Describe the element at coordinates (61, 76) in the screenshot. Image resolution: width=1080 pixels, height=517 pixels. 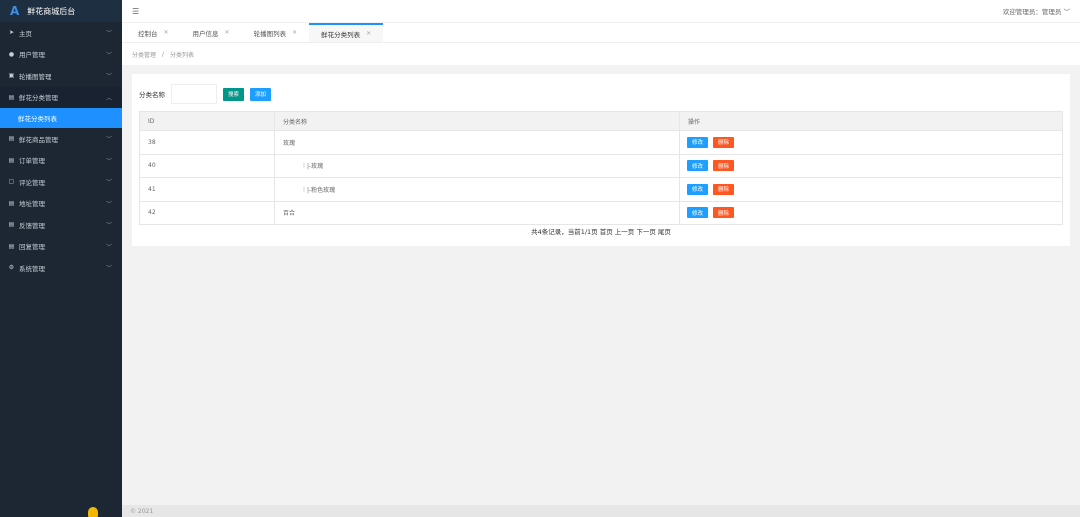
I see `sidebar-item-2: ▣ 轮播图管理 ﹀` at that location.